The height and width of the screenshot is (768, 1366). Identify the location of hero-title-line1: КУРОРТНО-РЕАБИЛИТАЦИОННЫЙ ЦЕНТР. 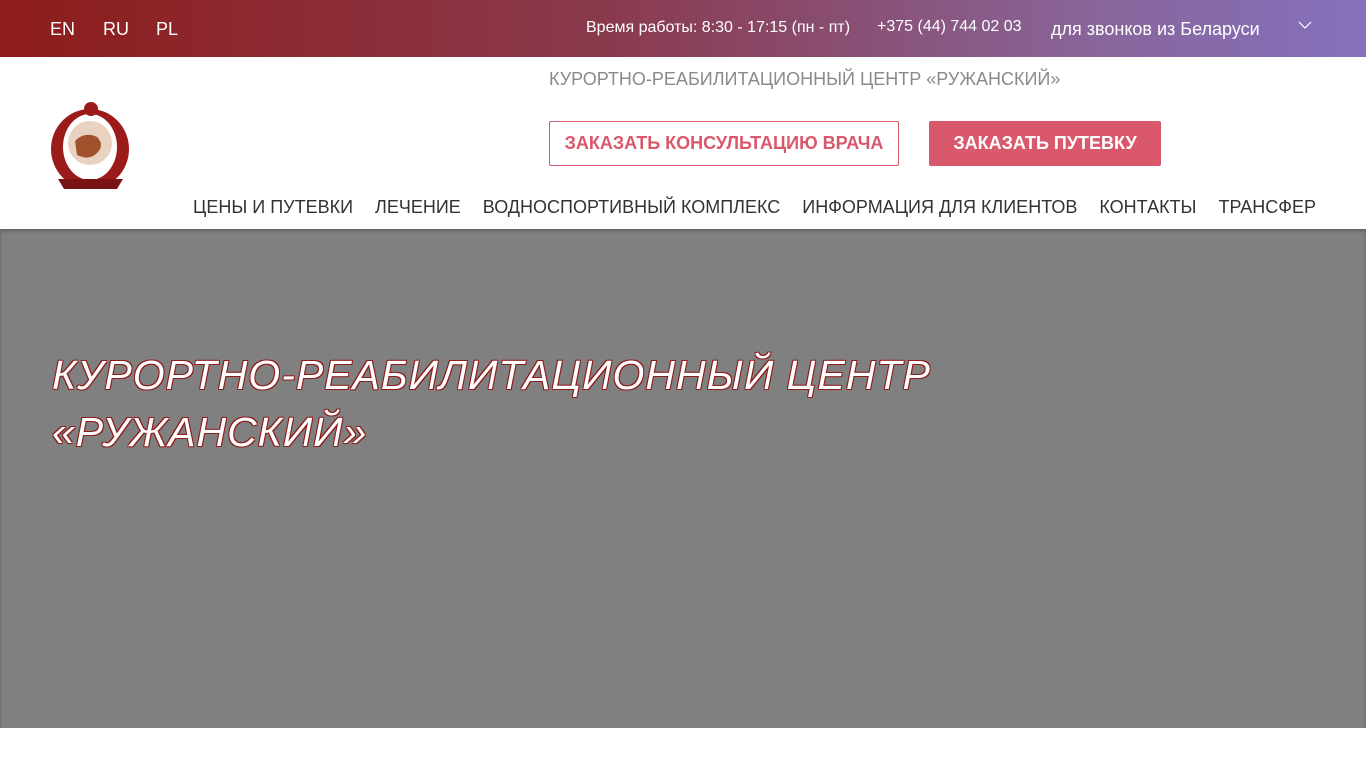
(491, 375).